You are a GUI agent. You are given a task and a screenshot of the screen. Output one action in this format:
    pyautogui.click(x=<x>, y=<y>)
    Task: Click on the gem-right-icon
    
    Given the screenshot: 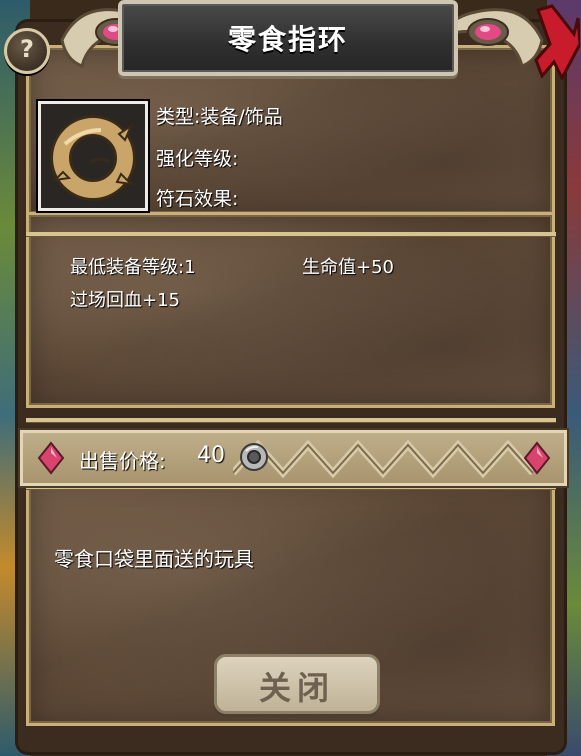 What is the action you would take?
    pyautogui.click(x=537, y=458)
    